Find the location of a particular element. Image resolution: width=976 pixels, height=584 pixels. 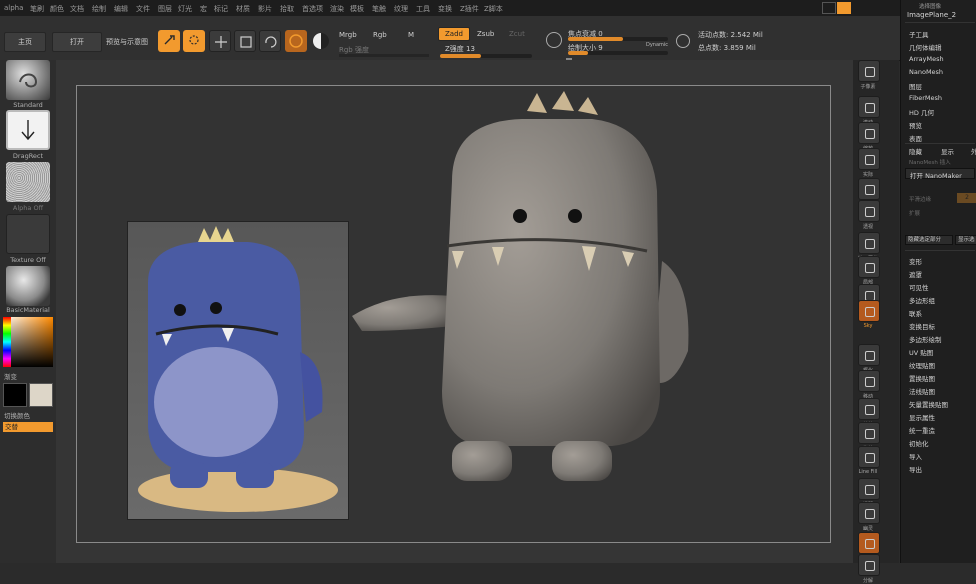

draw-mode-button is located at coordinates (194, 41).